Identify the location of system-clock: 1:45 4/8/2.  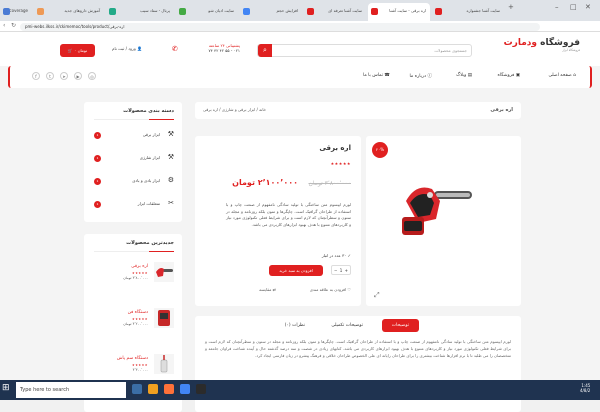
(585, 388).